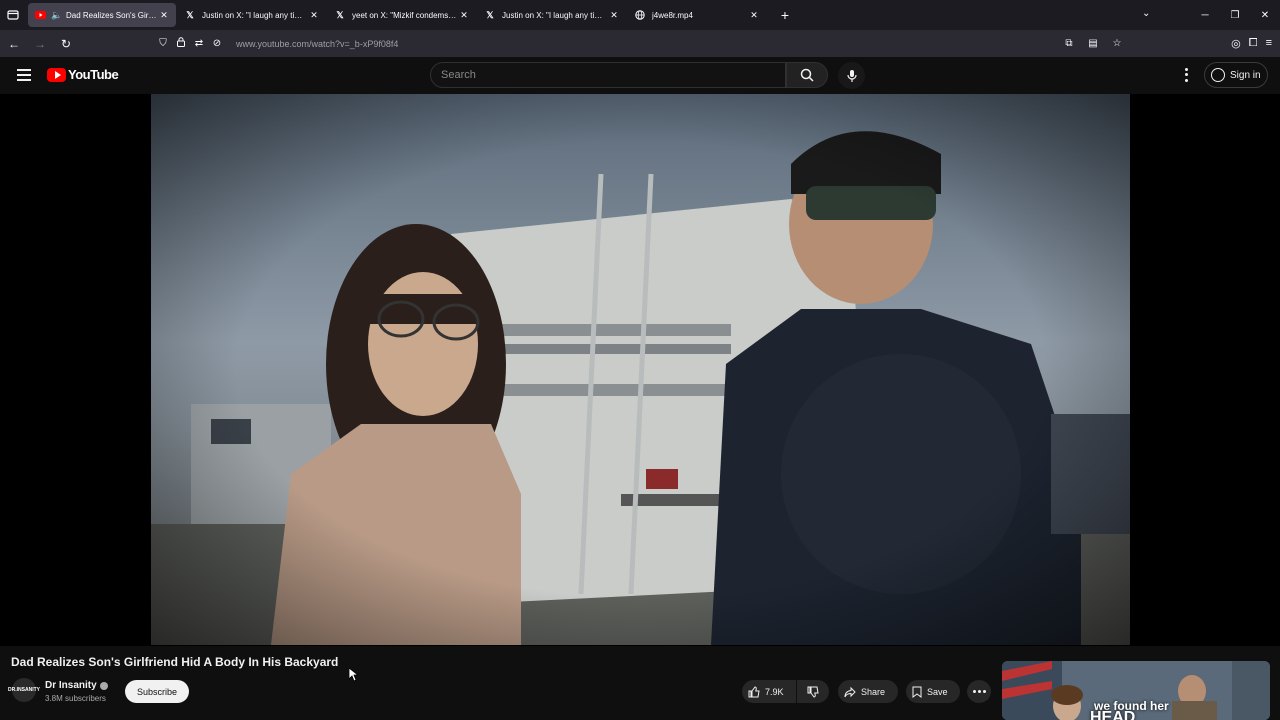  Describe the element at coordinates (937, 691) in the screenshot. I see `save-label: Save` at that location.